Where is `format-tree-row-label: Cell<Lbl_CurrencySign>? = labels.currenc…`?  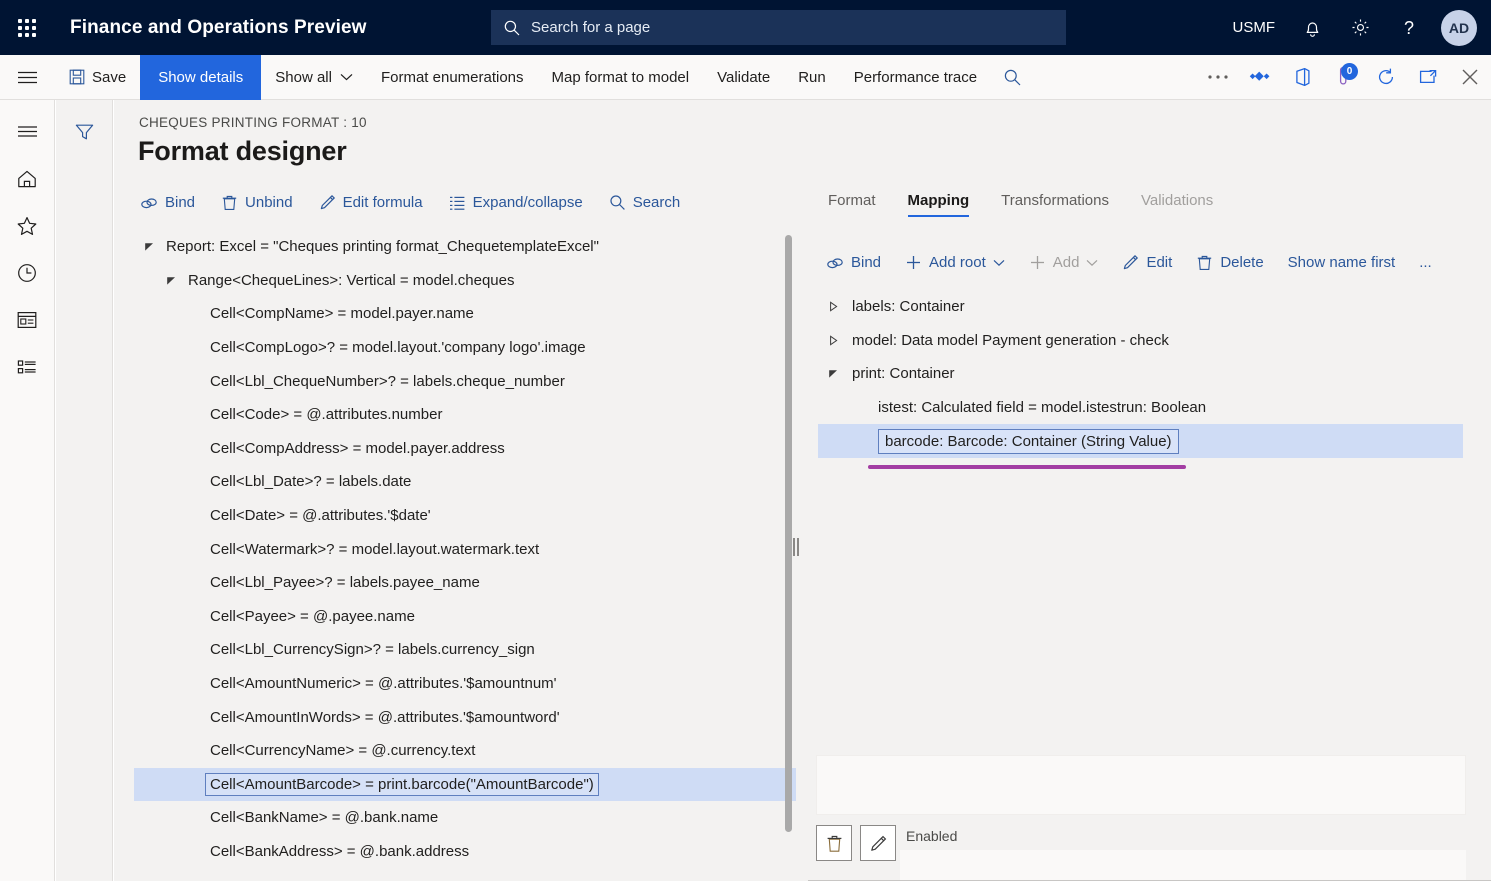 format-tree-row-label: Cell<Lbl_CurrencySign>? = labels.currenc… is located at coordinates (372, 650).